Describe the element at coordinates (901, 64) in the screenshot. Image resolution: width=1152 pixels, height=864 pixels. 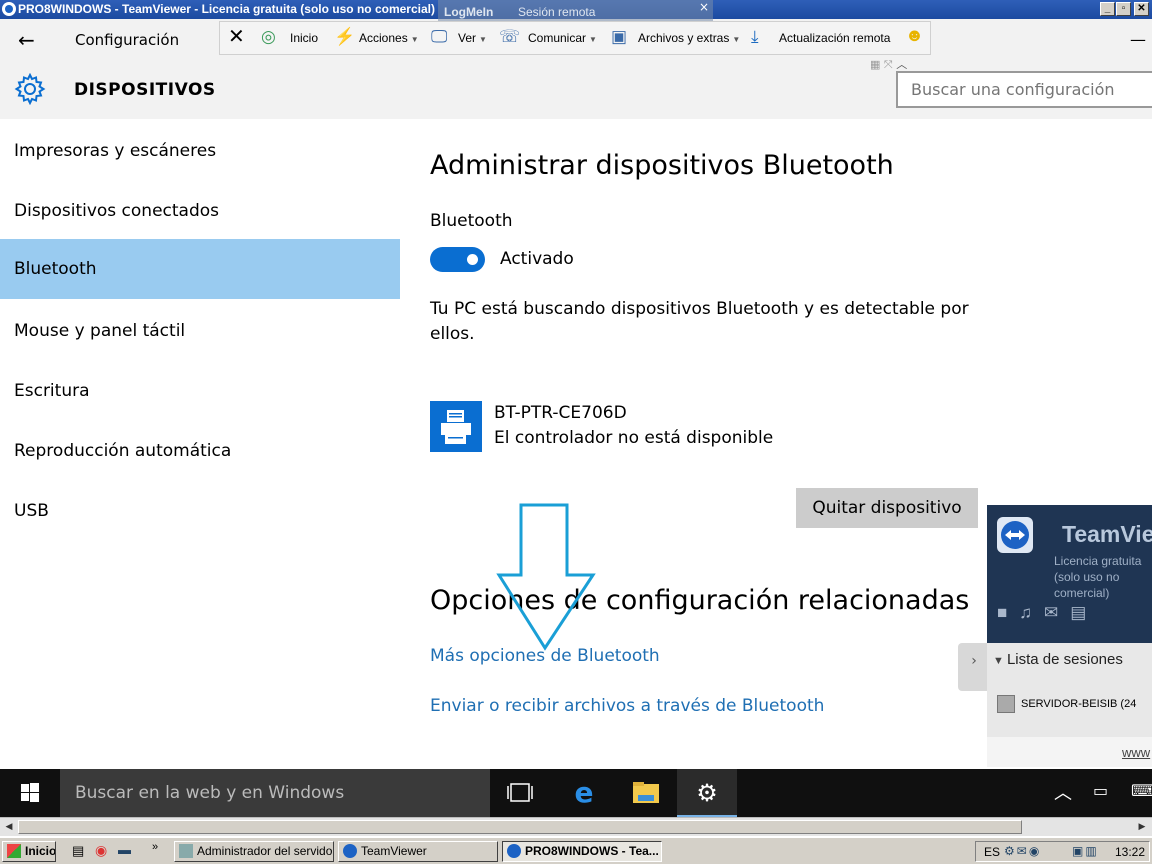
I see `chevron-up-icon: ︿` at that location.